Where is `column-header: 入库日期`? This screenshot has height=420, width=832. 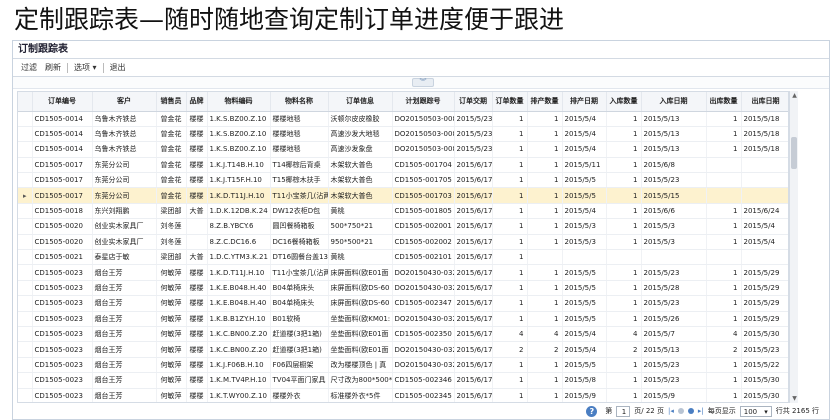 column-header: 入库日期 is located at coordinates (674, 102).